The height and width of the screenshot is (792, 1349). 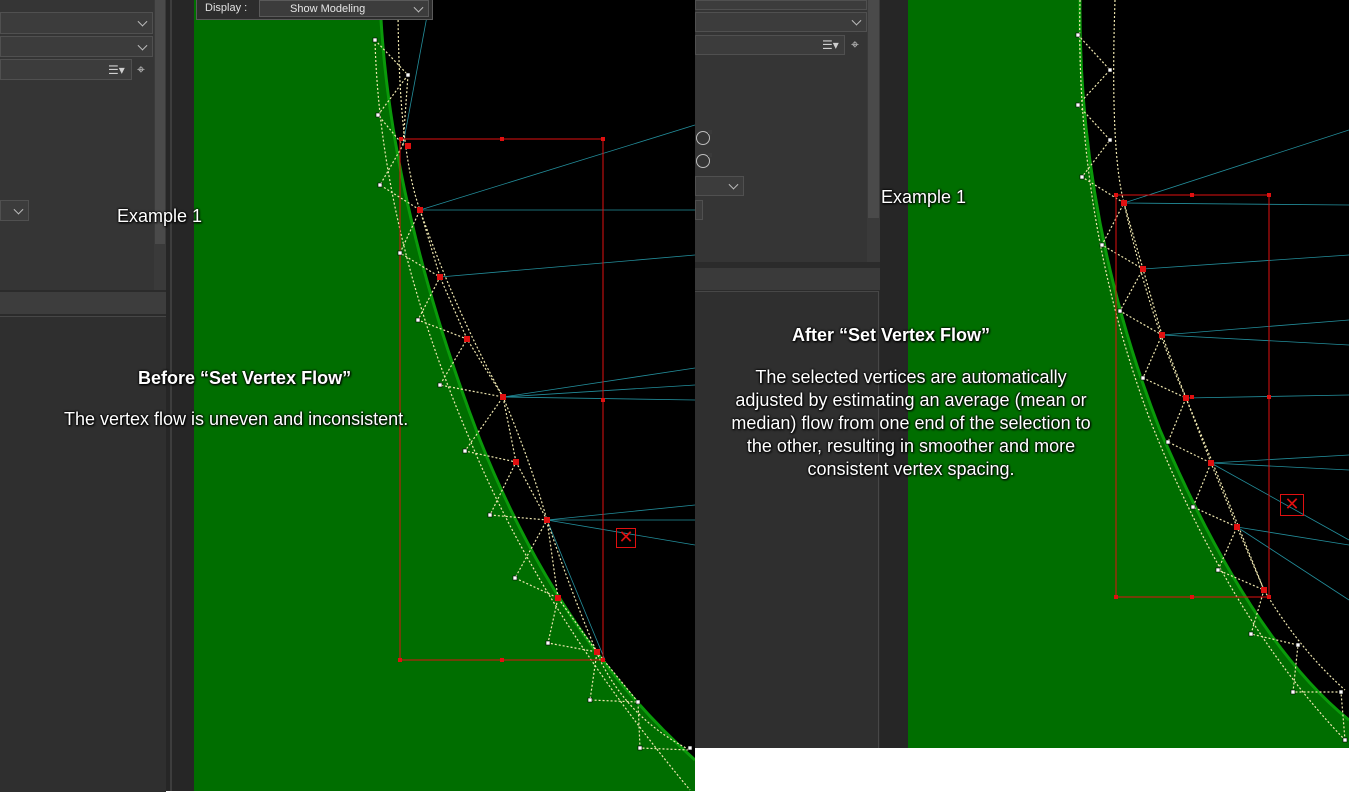 What do you see at coordinates (160, 216) in the screenshot?
I see `example-label-left: Example 1` at bounding box center [160, 216].